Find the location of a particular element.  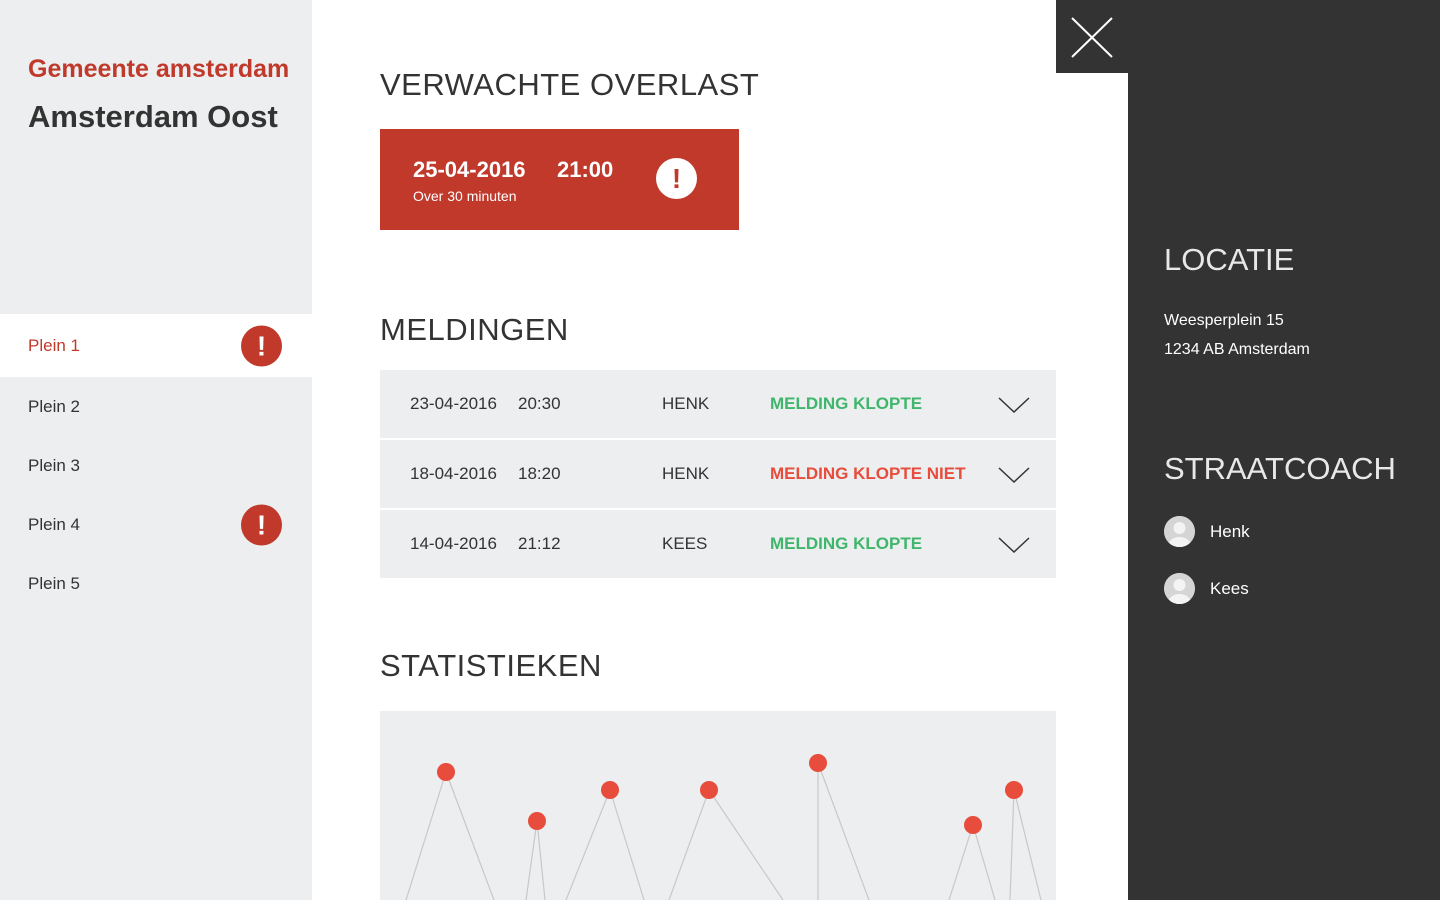

coach-name: Henk is located at coordinates (1230, 531).